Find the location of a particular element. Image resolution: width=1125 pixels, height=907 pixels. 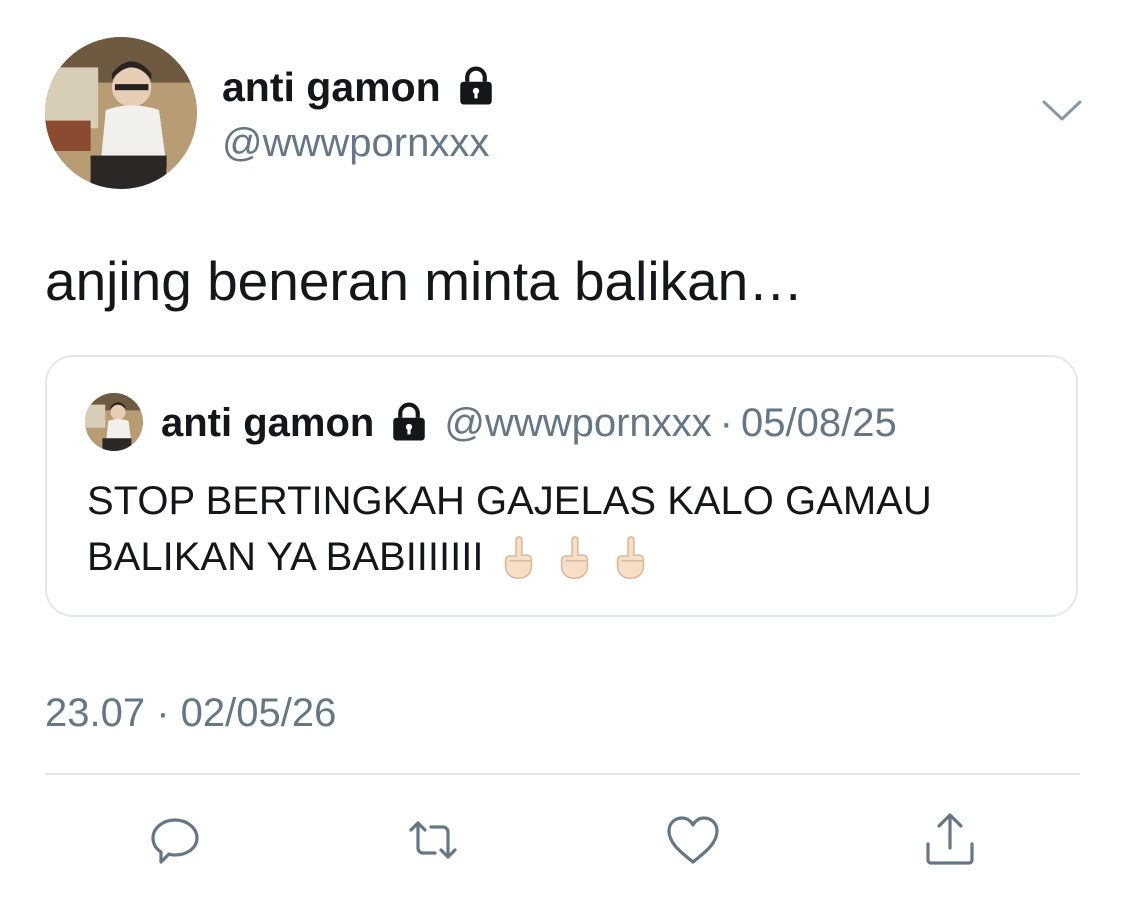

quoted-date: 05/08/25 is located at coordinates (819, 422).